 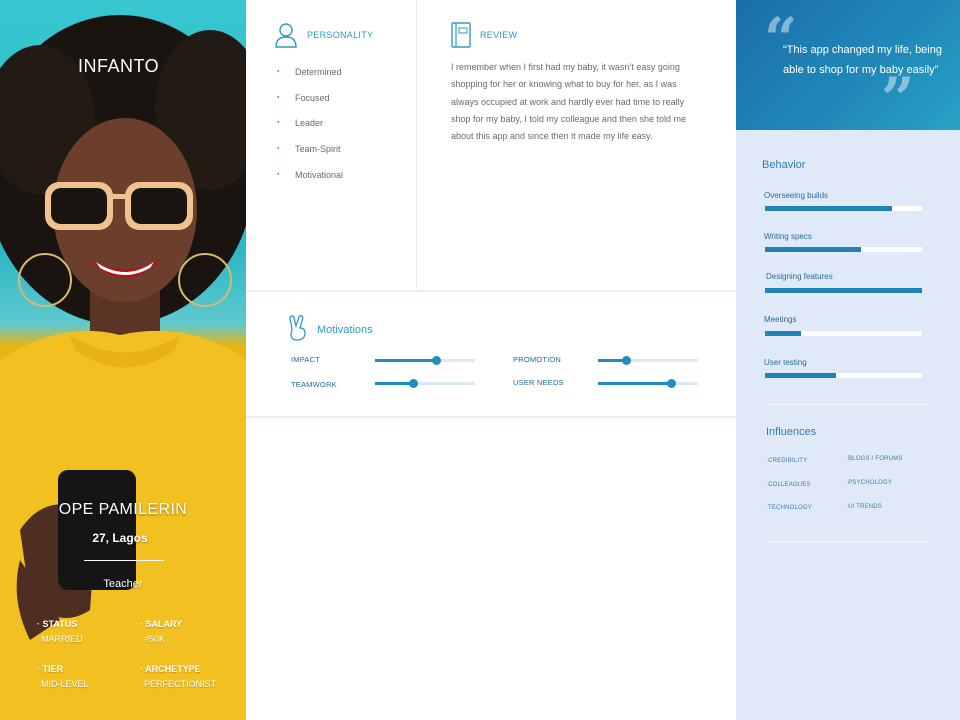 I want to click on stat-value: MID-LEVEL, so click(x=65, y=684).